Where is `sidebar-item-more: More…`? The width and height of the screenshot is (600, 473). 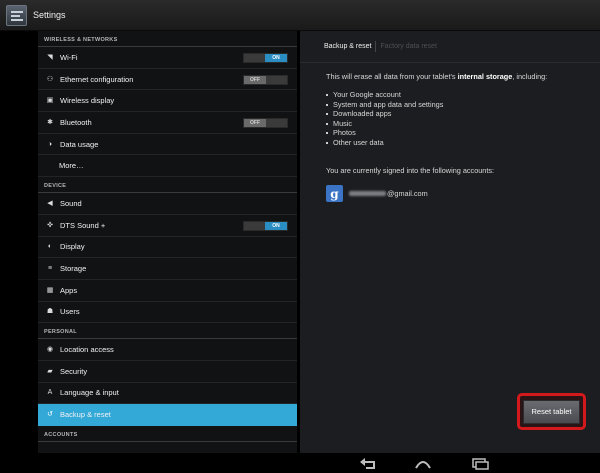 sidebar-item-more: More… is located at coordinates (167, 166).